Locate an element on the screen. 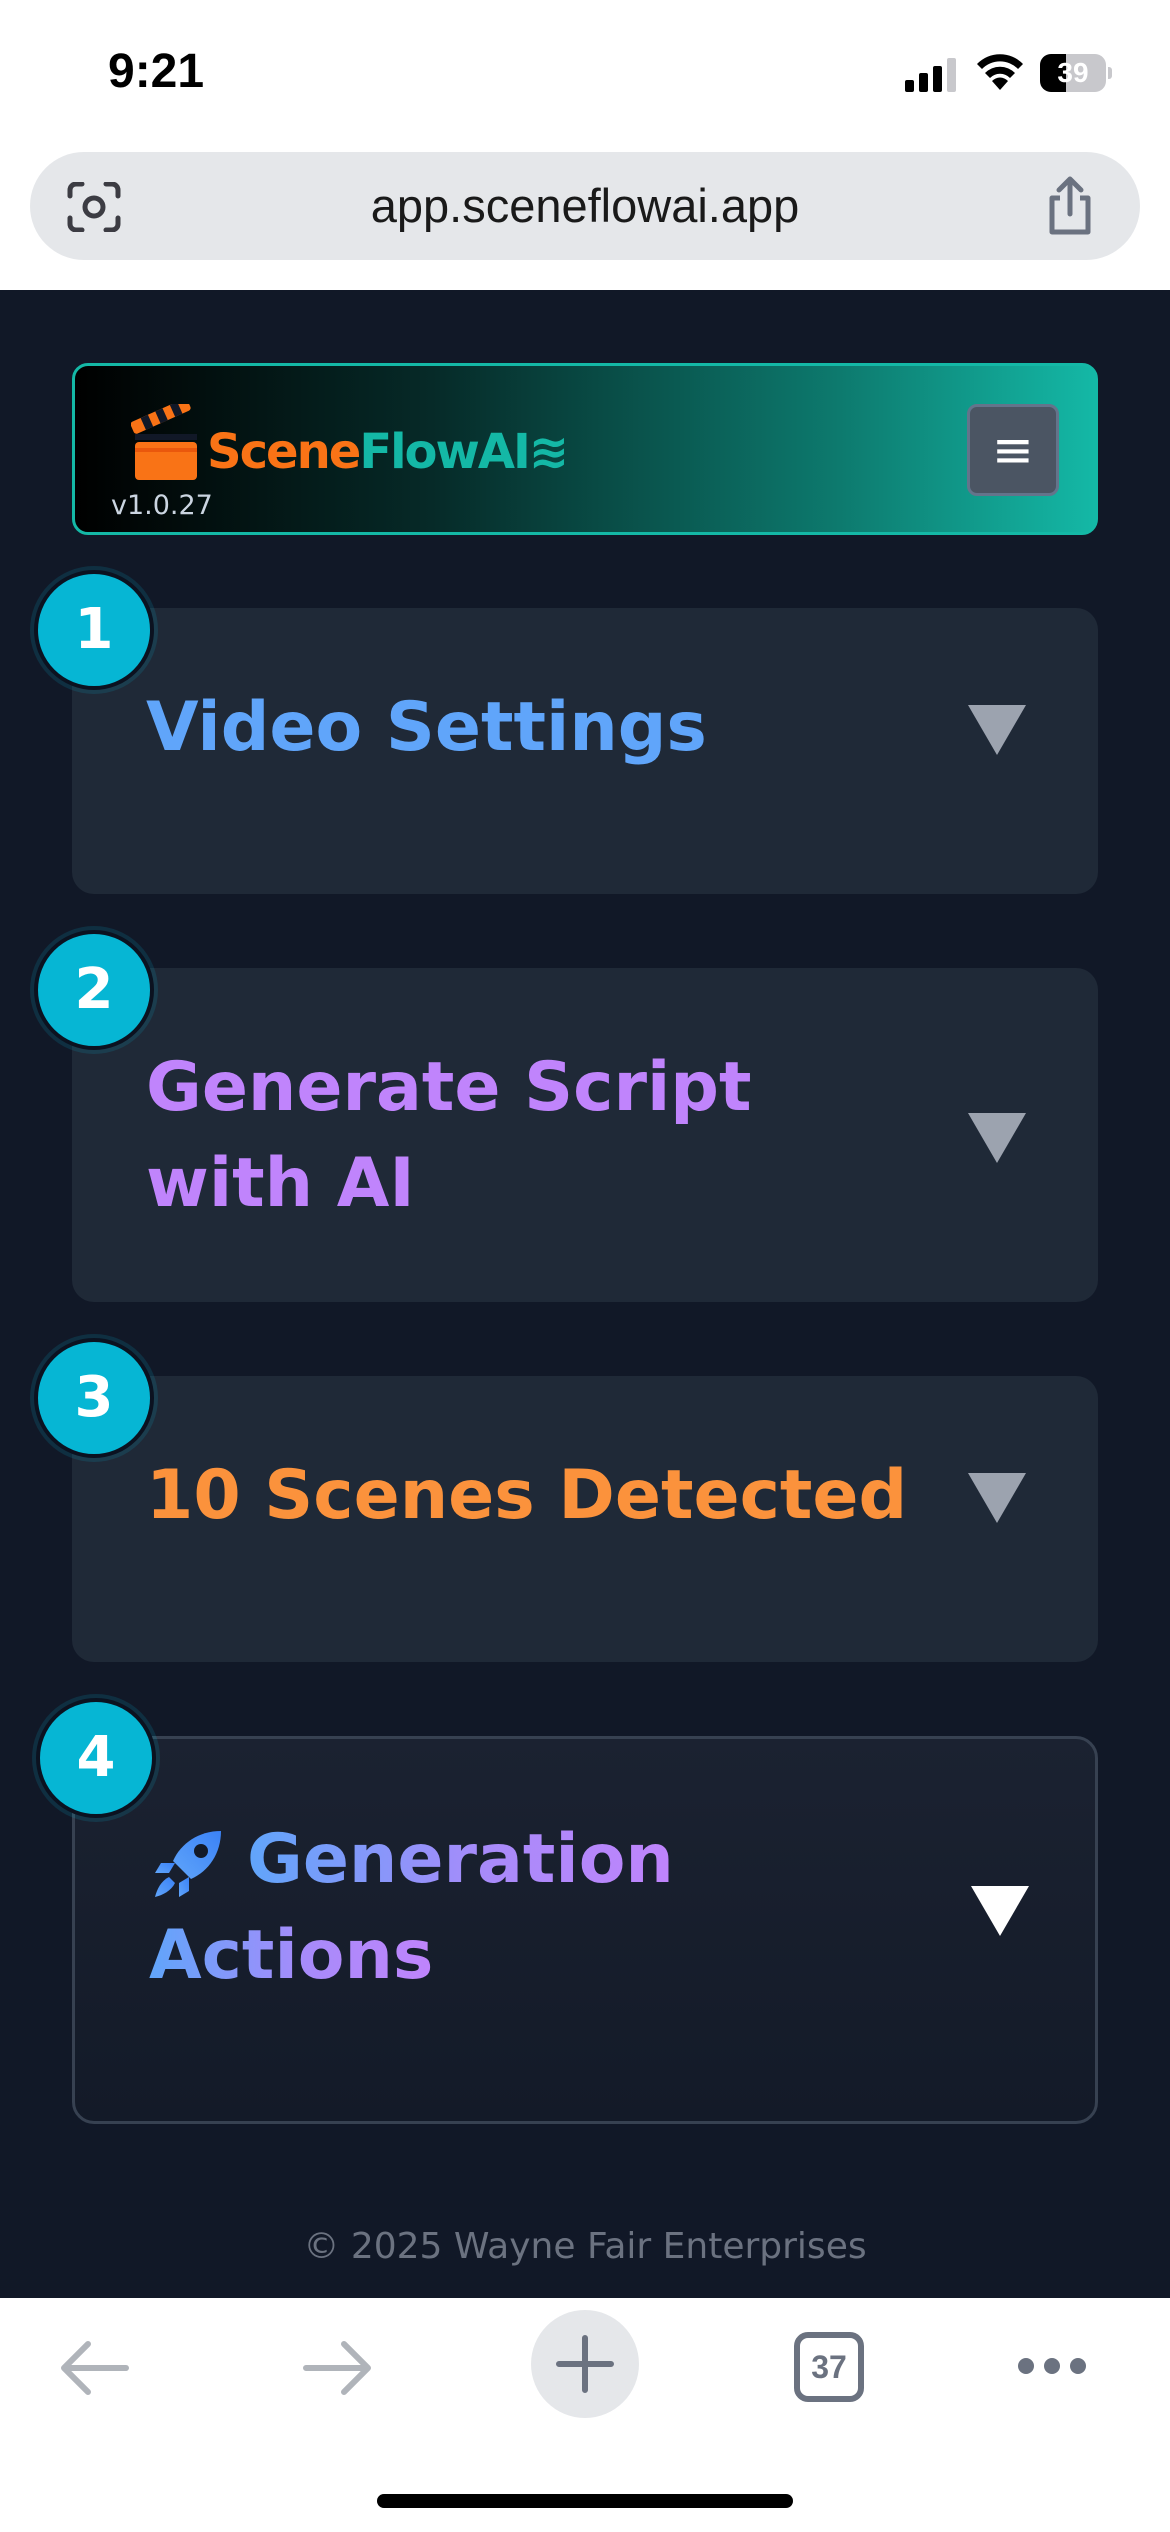 The width and height of the screenshot is (1170, 2532). share-icon is located at coordinates (1070, 206).